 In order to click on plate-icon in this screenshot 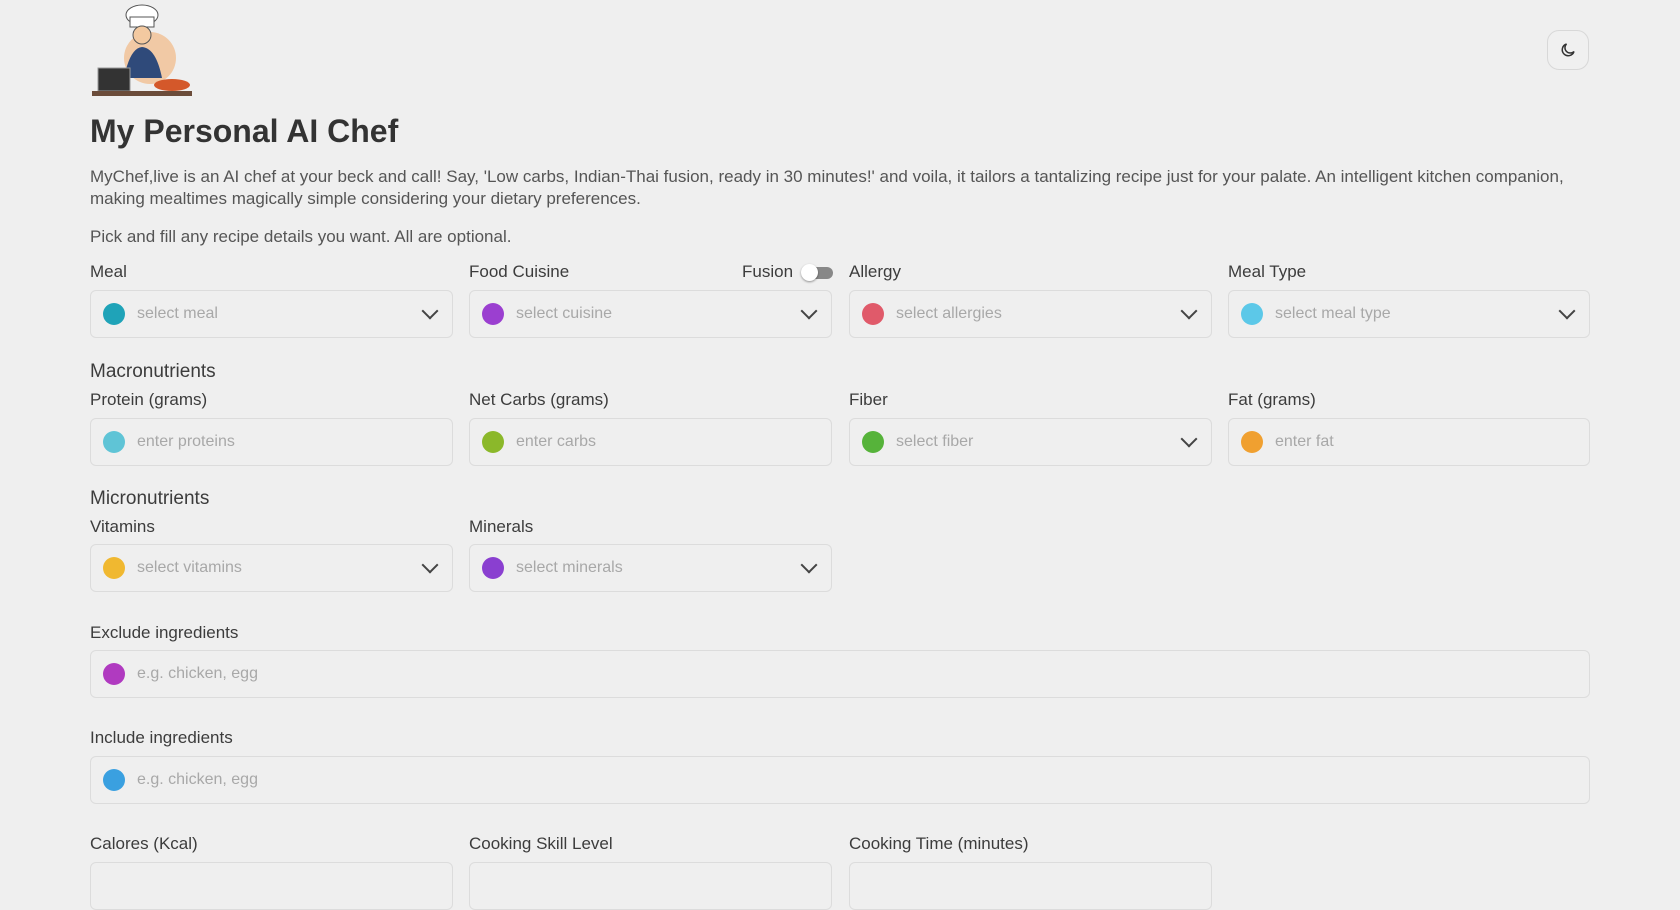, I will do `click(114, 314)`.